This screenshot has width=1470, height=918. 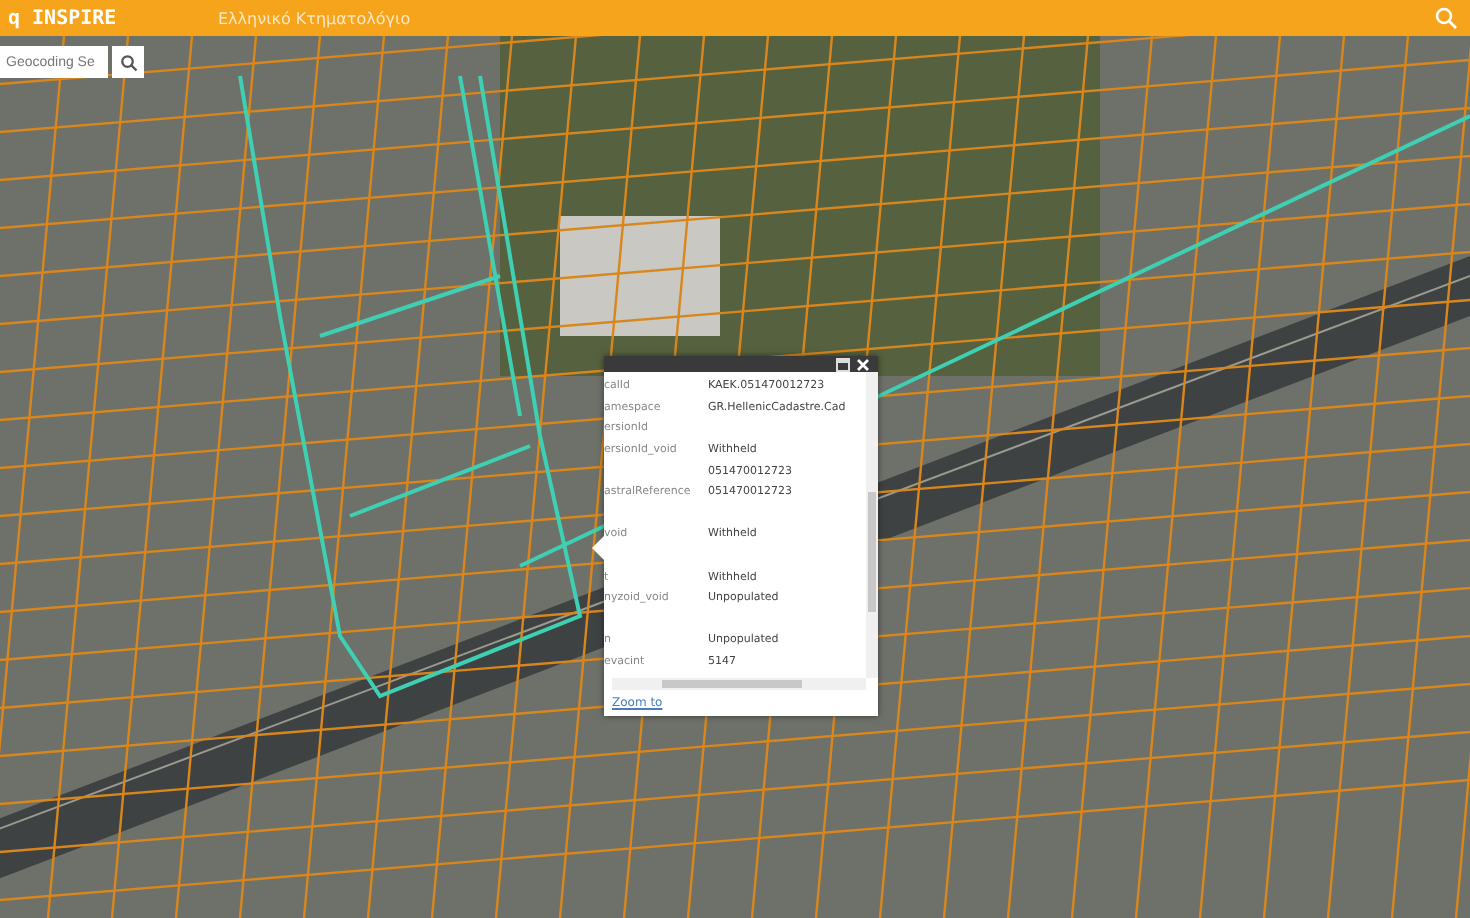 I want to click on maximize-icon, so click(x=843, y=364).